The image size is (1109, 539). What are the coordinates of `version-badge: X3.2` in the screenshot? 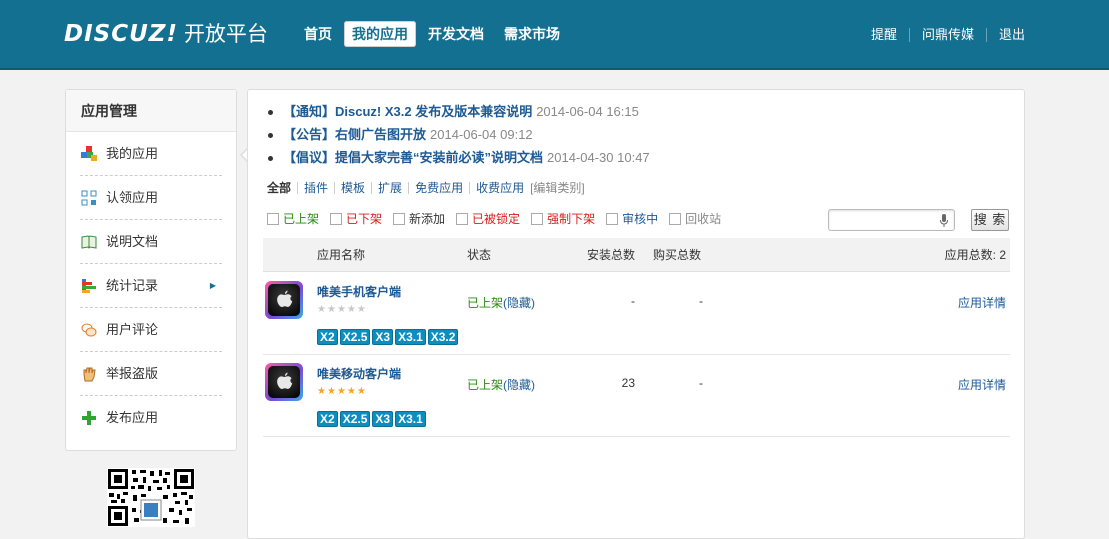 It's located at (443, 337).